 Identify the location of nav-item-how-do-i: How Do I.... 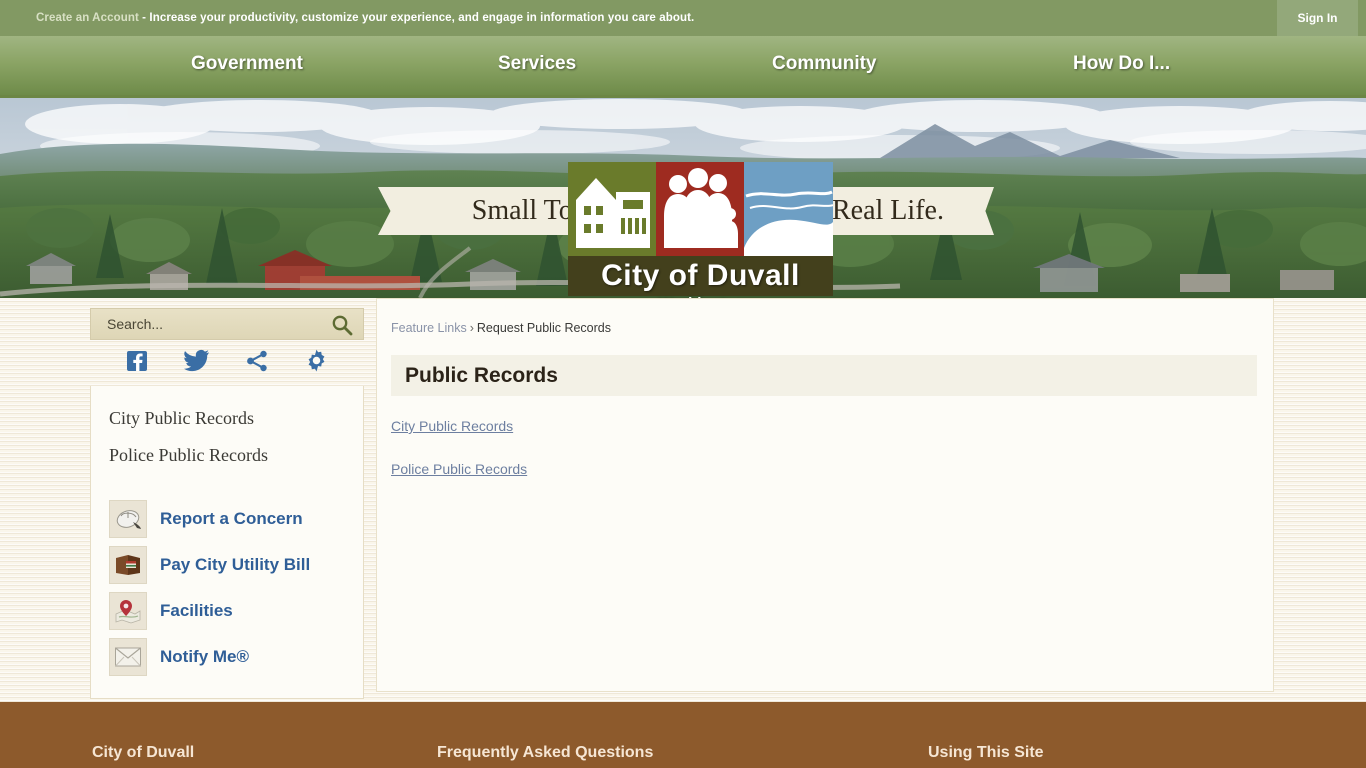
(1121, 64).